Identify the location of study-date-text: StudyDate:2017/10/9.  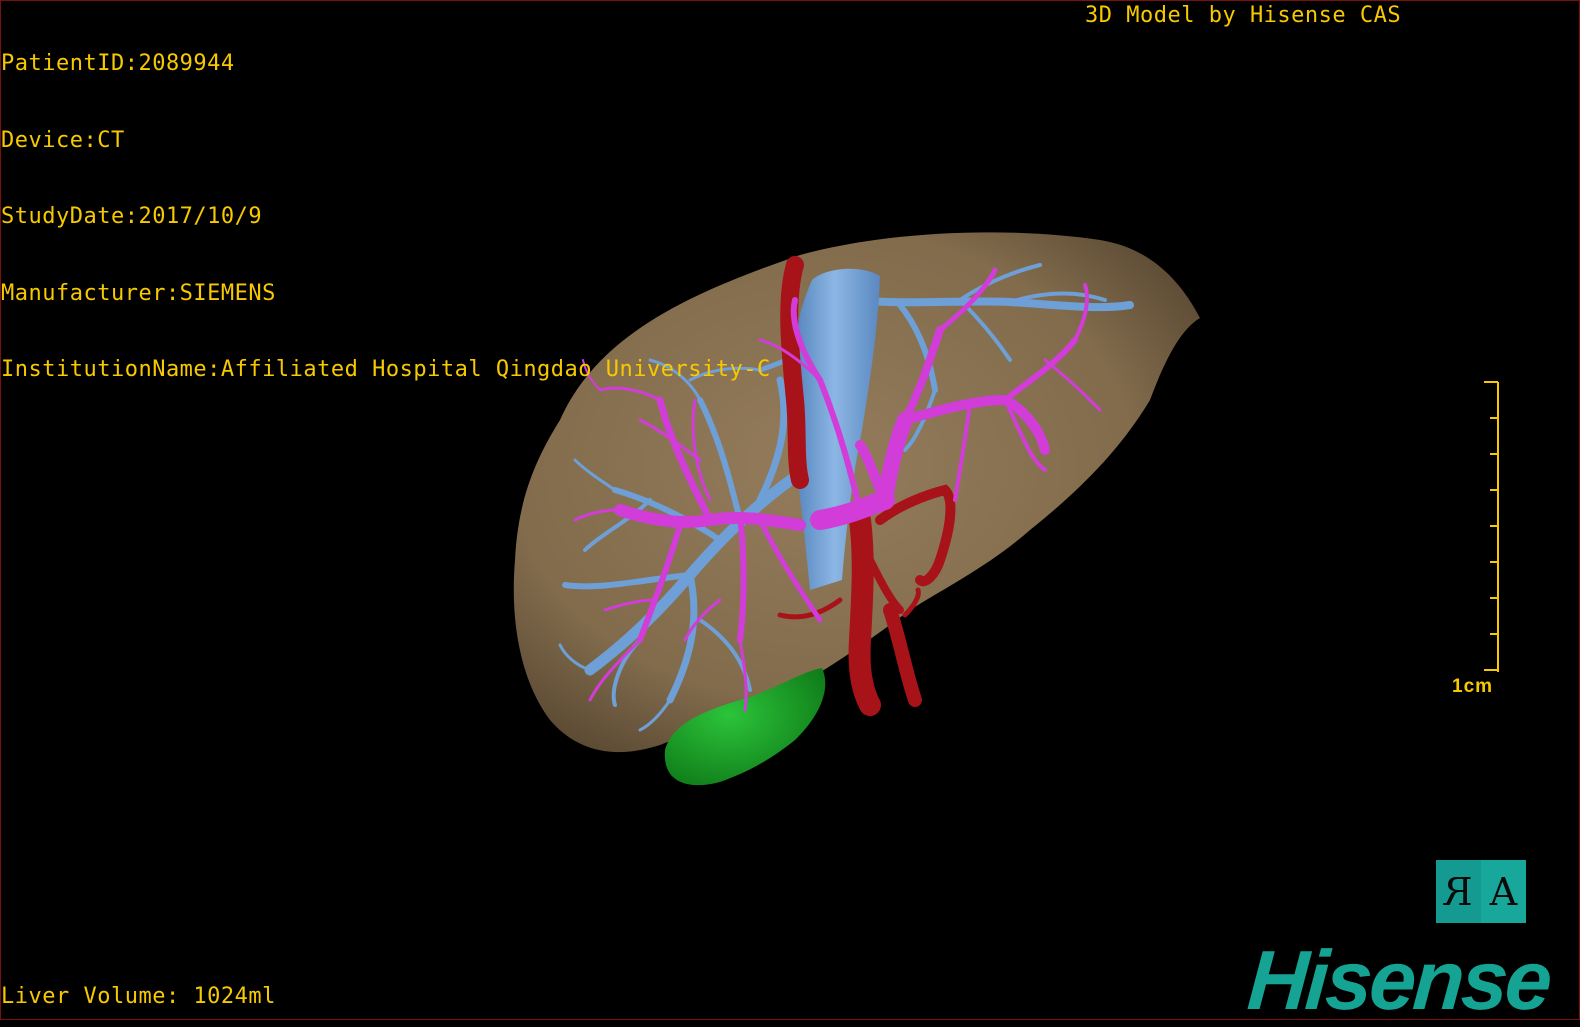
(132, 216).